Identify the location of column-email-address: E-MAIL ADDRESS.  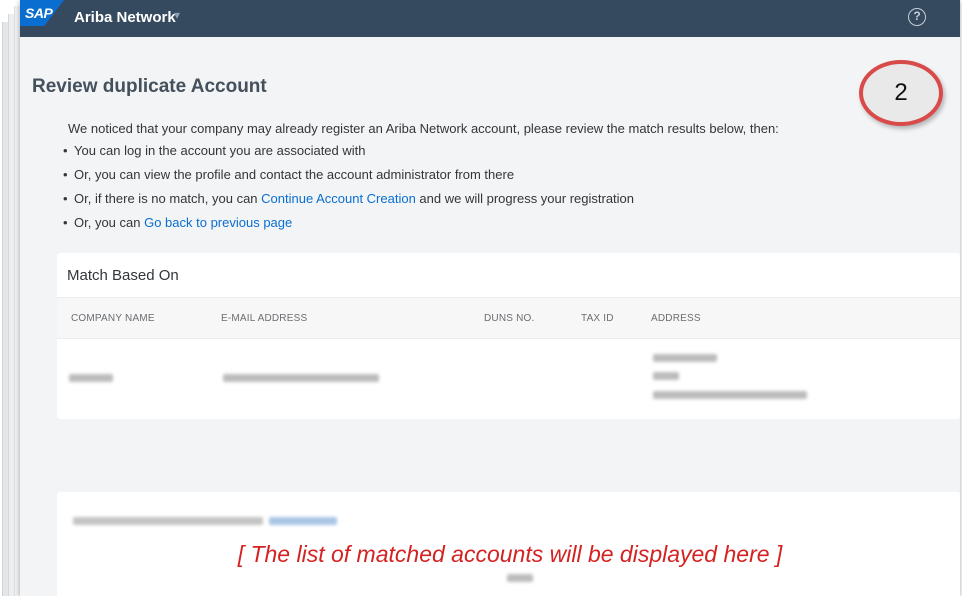
(264, 318).